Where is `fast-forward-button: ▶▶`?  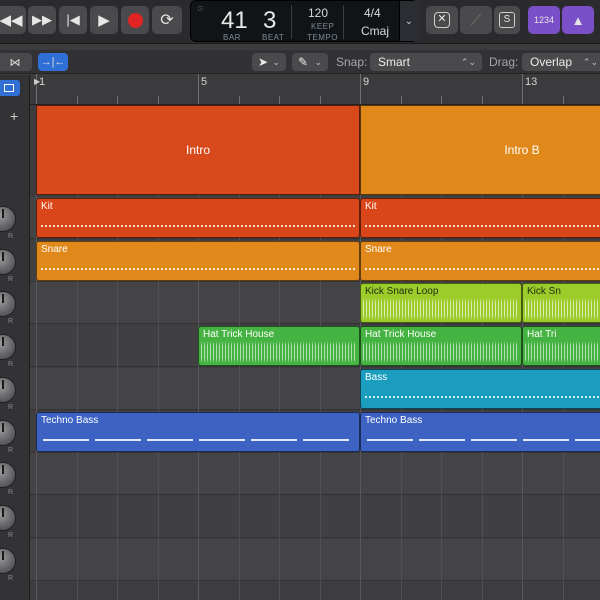
fast-forward-button: ▶▶ is located at coordinates (42, 20).